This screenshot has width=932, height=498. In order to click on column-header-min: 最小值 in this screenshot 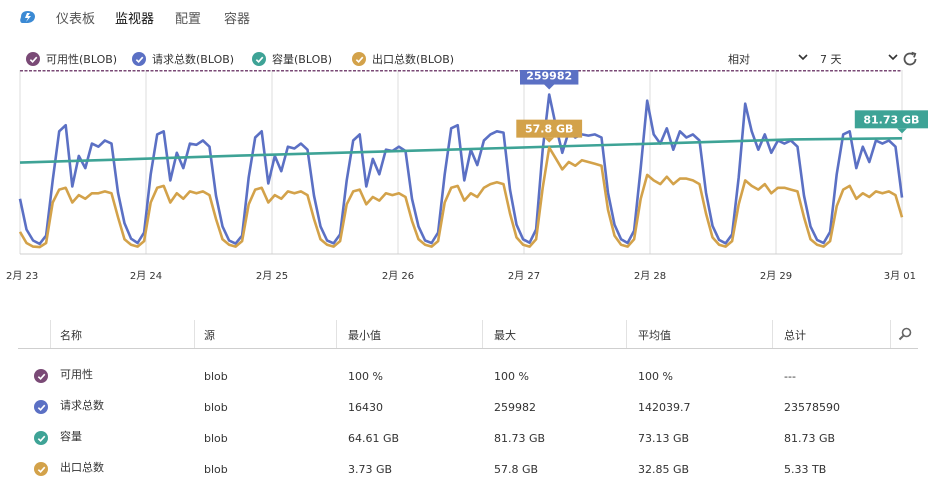, I will do `click(364, 335)`.